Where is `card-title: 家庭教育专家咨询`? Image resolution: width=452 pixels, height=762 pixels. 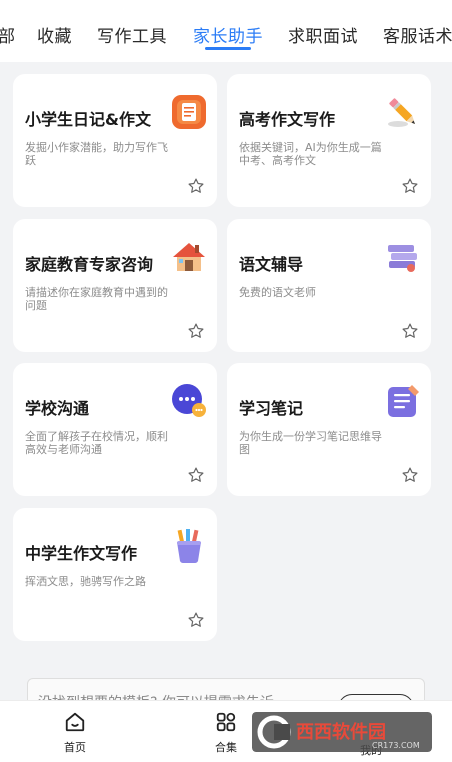 card-title: 家庭教育专家咨询 is located at coordinates (89, 264).